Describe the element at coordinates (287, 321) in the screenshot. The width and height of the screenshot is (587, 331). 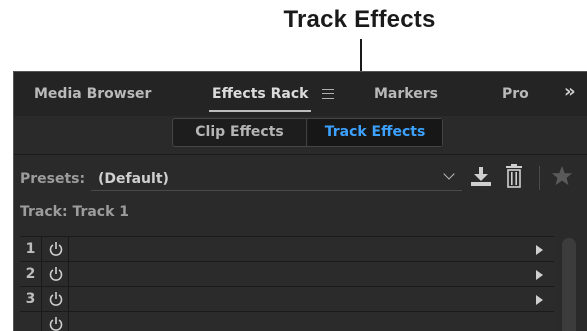
I see `rack-slot-row-partial` at that location.